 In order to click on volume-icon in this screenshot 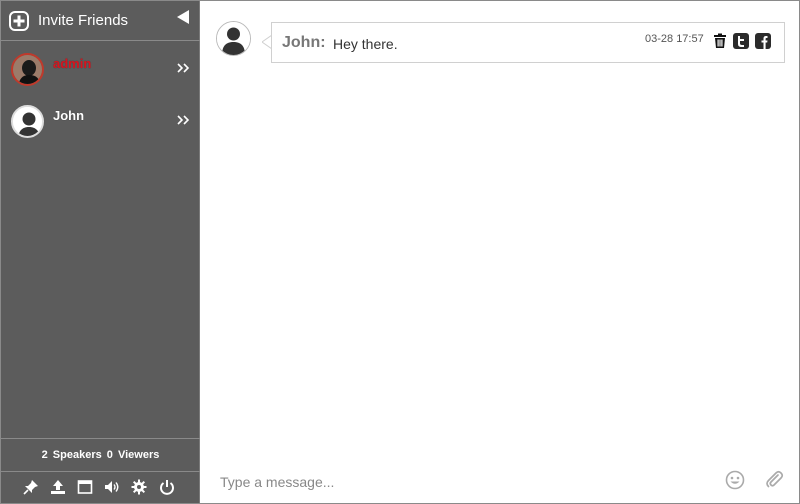, I will do `click(112, 487)`.